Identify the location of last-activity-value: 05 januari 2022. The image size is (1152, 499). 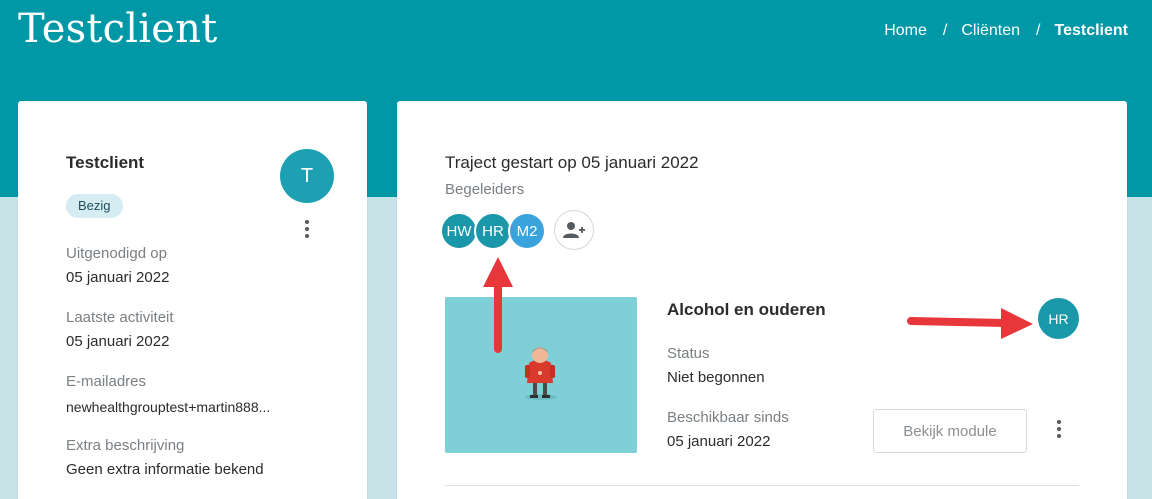
(118, 341).